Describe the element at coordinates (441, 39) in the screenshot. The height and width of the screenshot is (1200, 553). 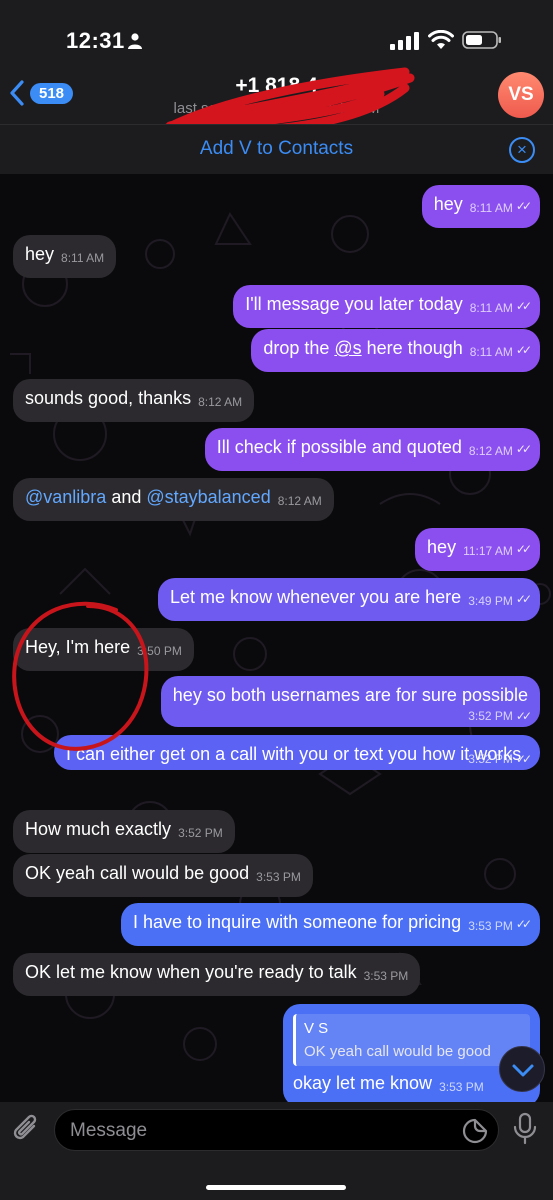
I see `wifi-icon` at that location.